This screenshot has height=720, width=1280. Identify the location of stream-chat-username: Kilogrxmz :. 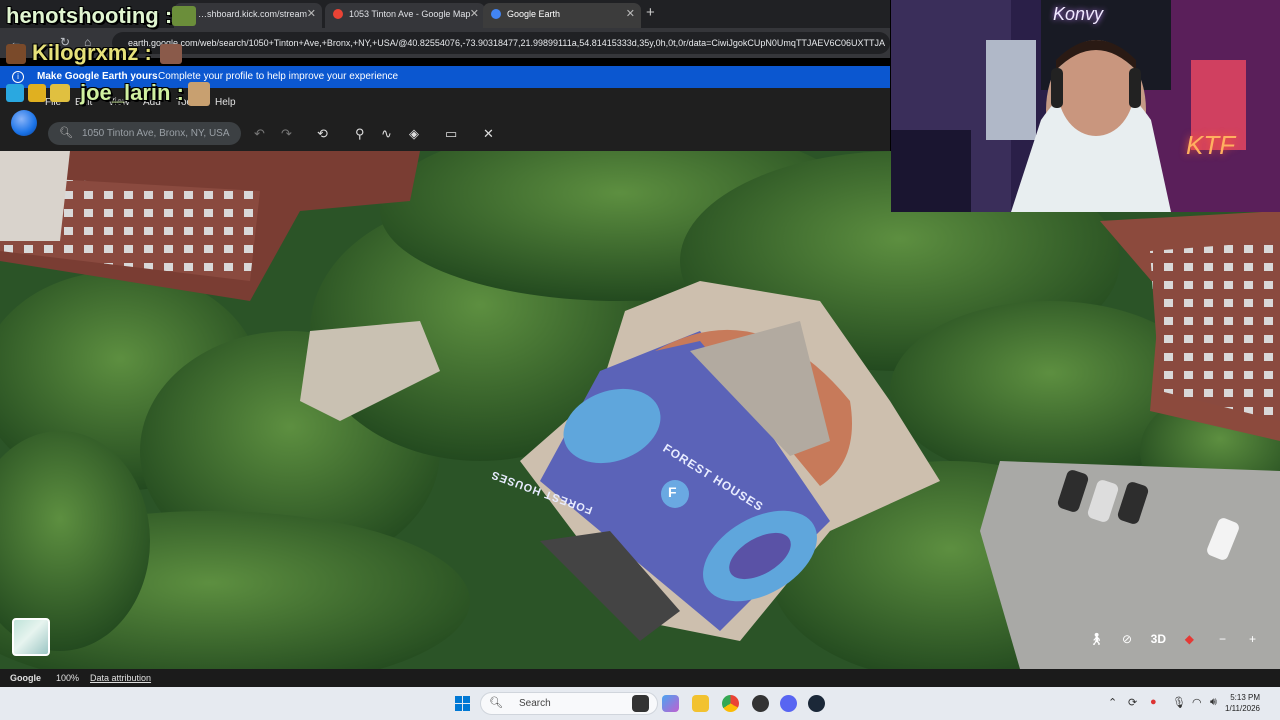
(92, 52).